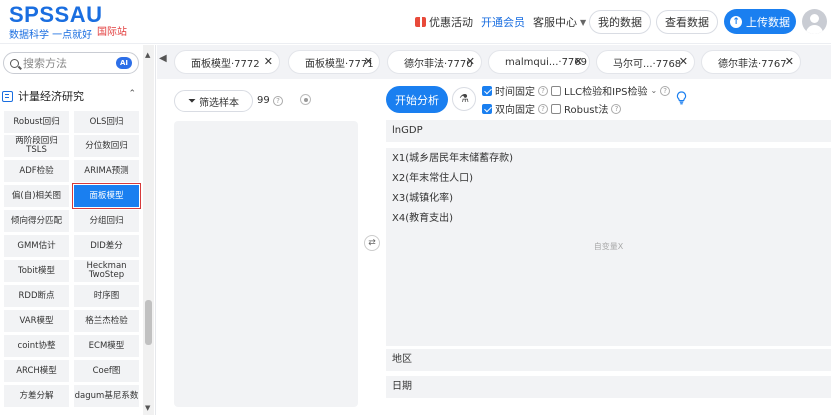 Image resolution: width=831 pixels, height=415 pixels. I want to click on tab-label: 德尔菲法·7767, so click(752, 64).